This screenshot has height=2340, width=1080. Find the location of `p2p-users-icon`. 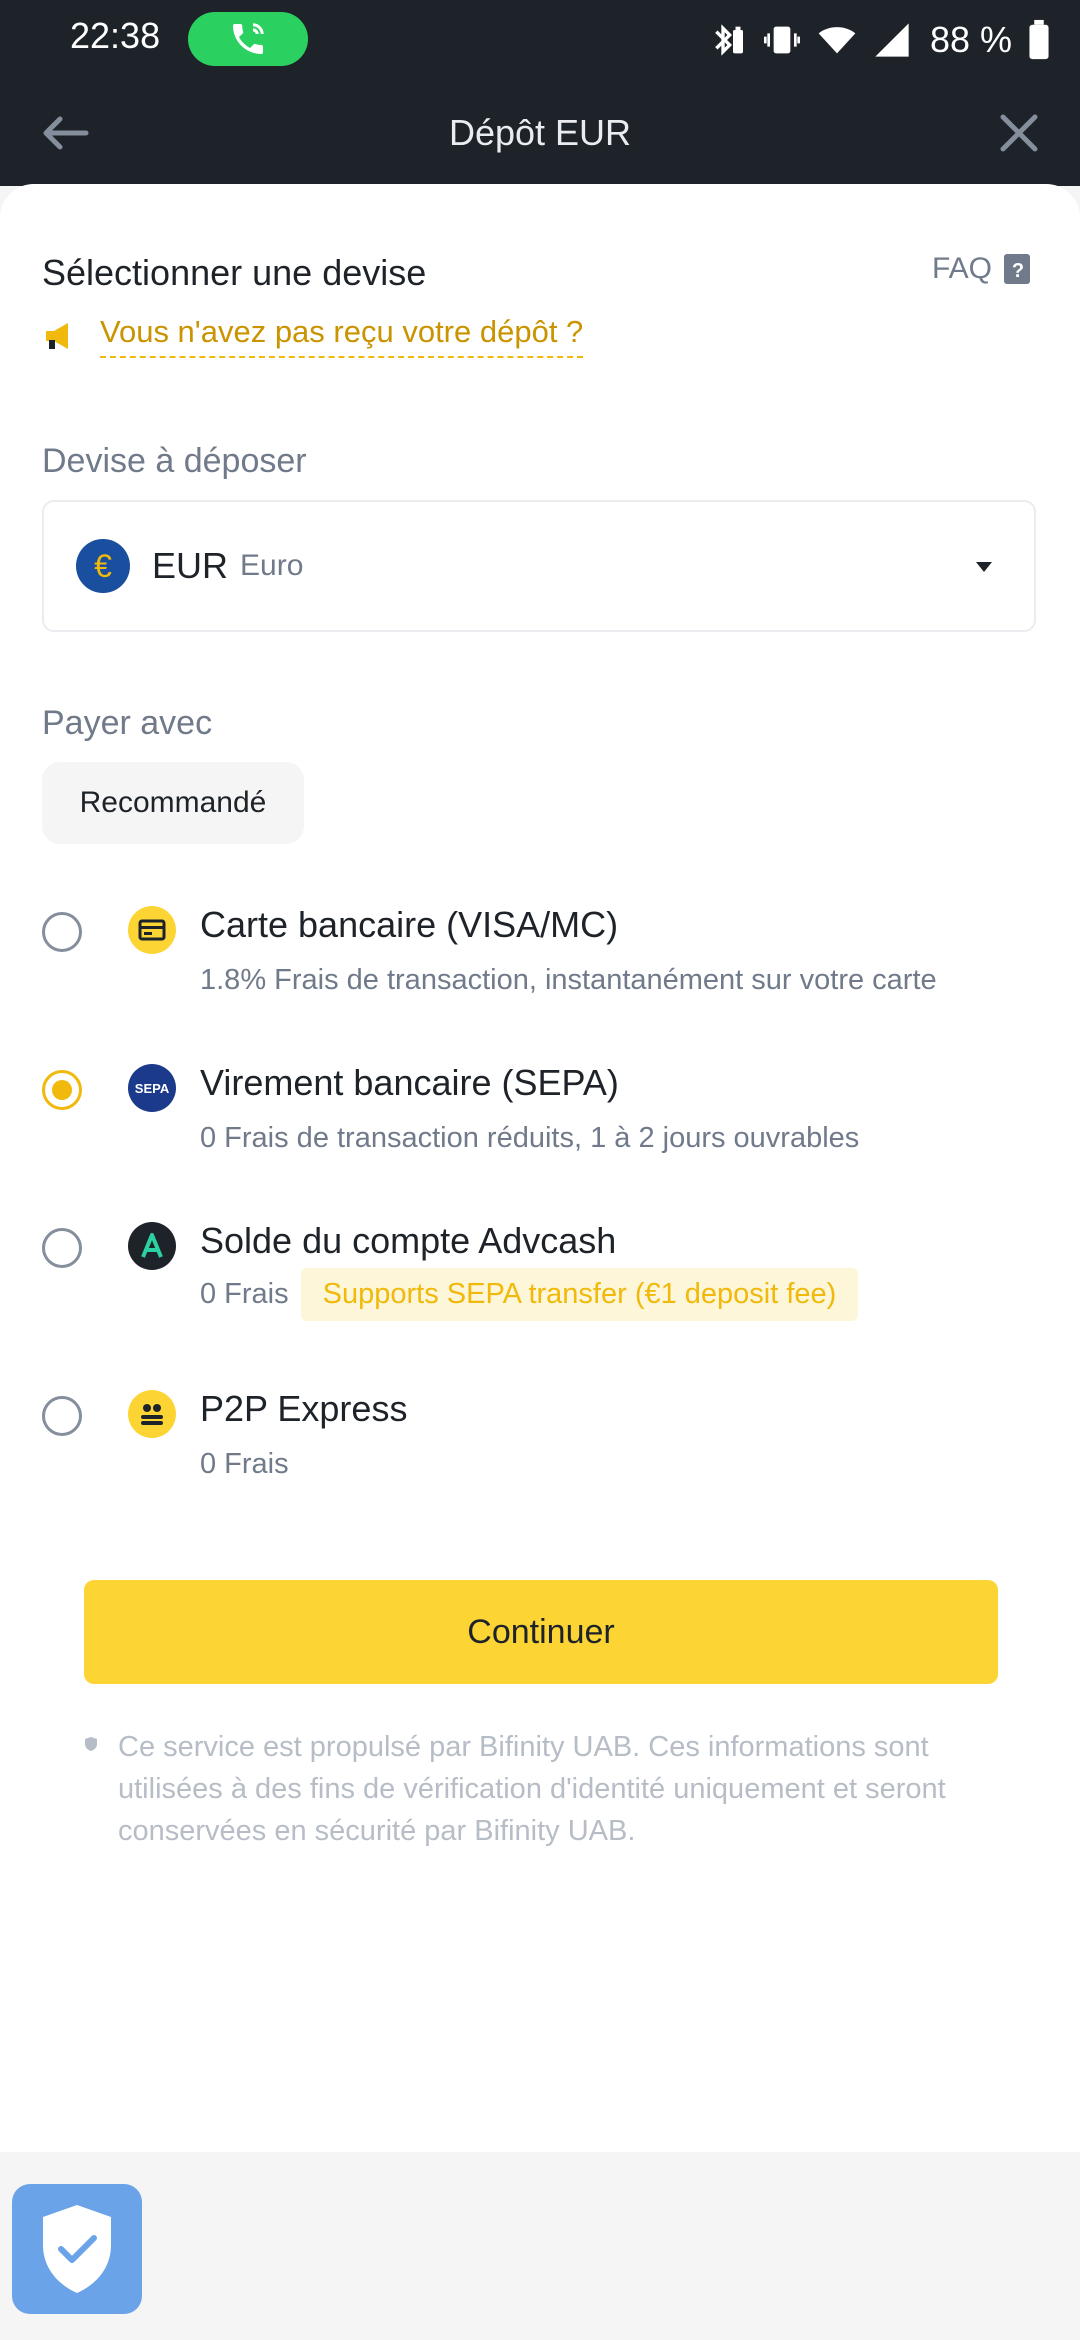

p2p-users-icon is located at coordinates (152, 1414).